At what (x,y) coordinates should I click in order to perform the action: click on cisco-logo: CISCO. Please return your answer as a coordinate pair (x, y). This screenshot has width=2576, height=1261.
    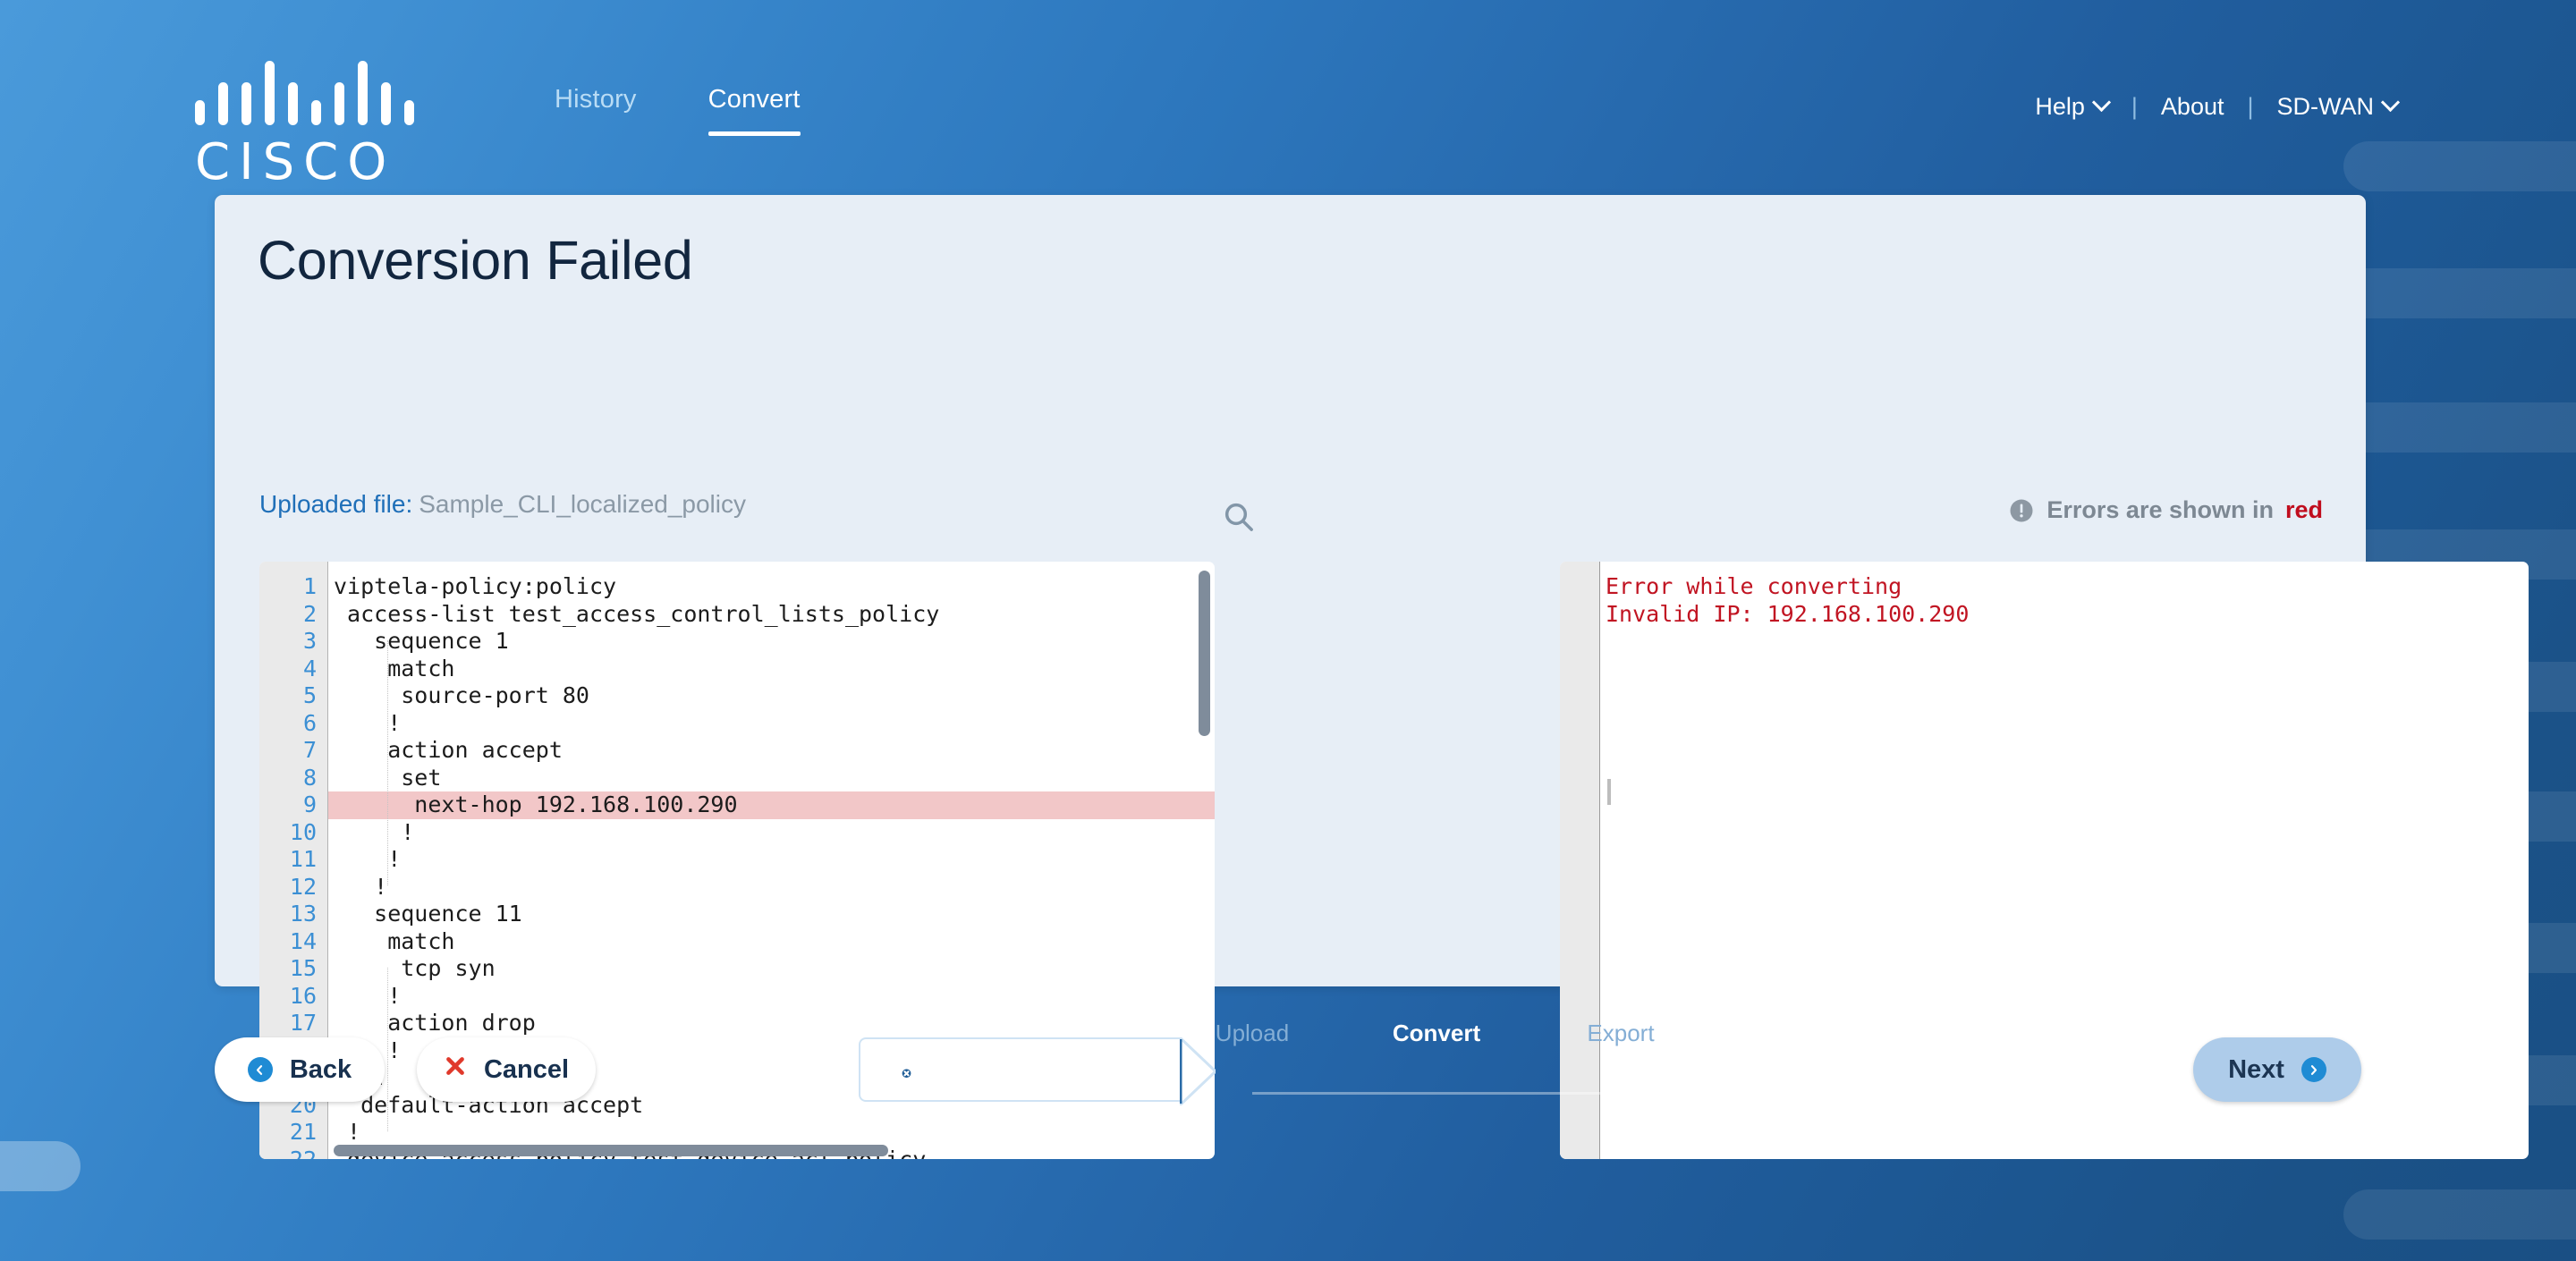
    Looking at the image, I should click on (311, 125).